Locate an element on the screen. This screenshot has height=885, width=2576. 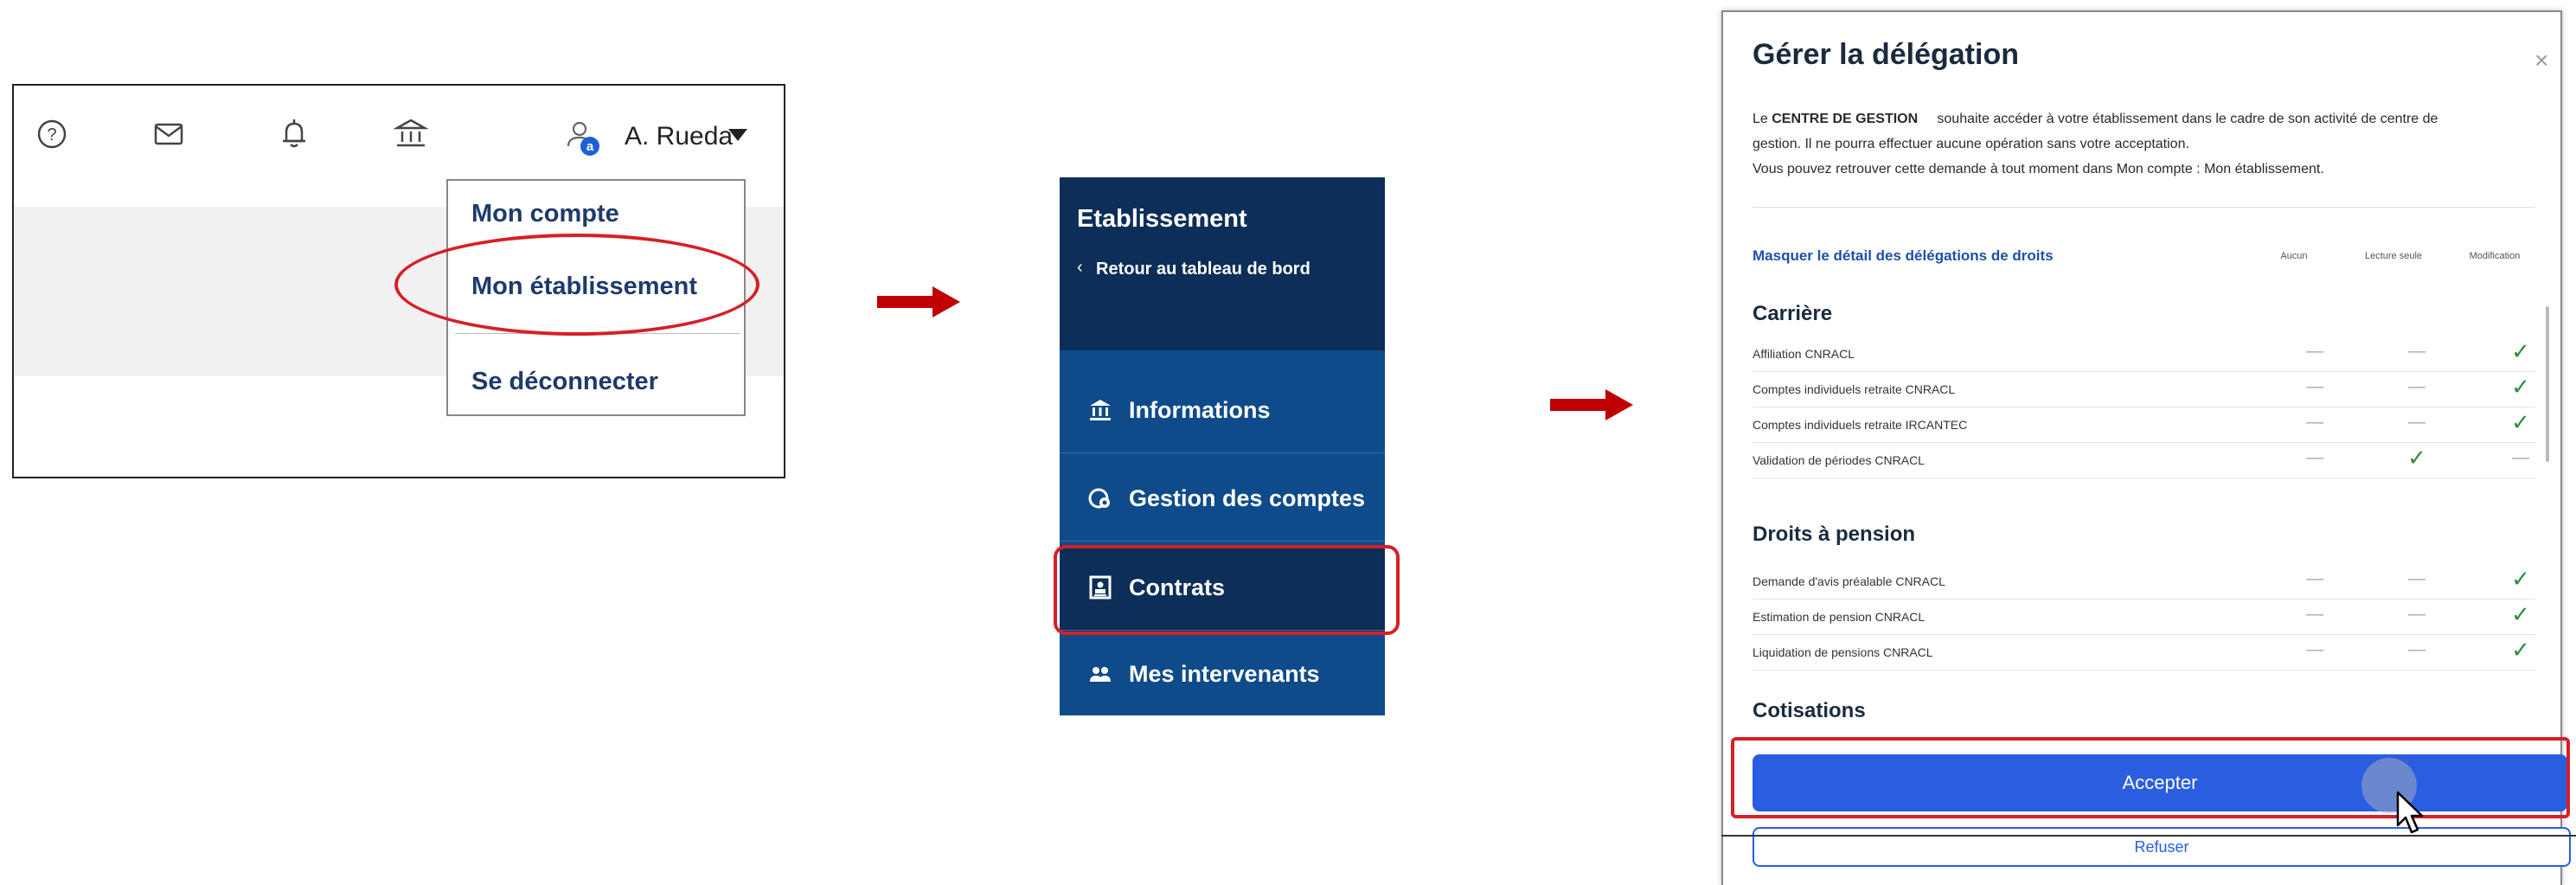
permission-row: Validation de périodes CNRACL — ✓ — is located at coordinates (2144, 460).